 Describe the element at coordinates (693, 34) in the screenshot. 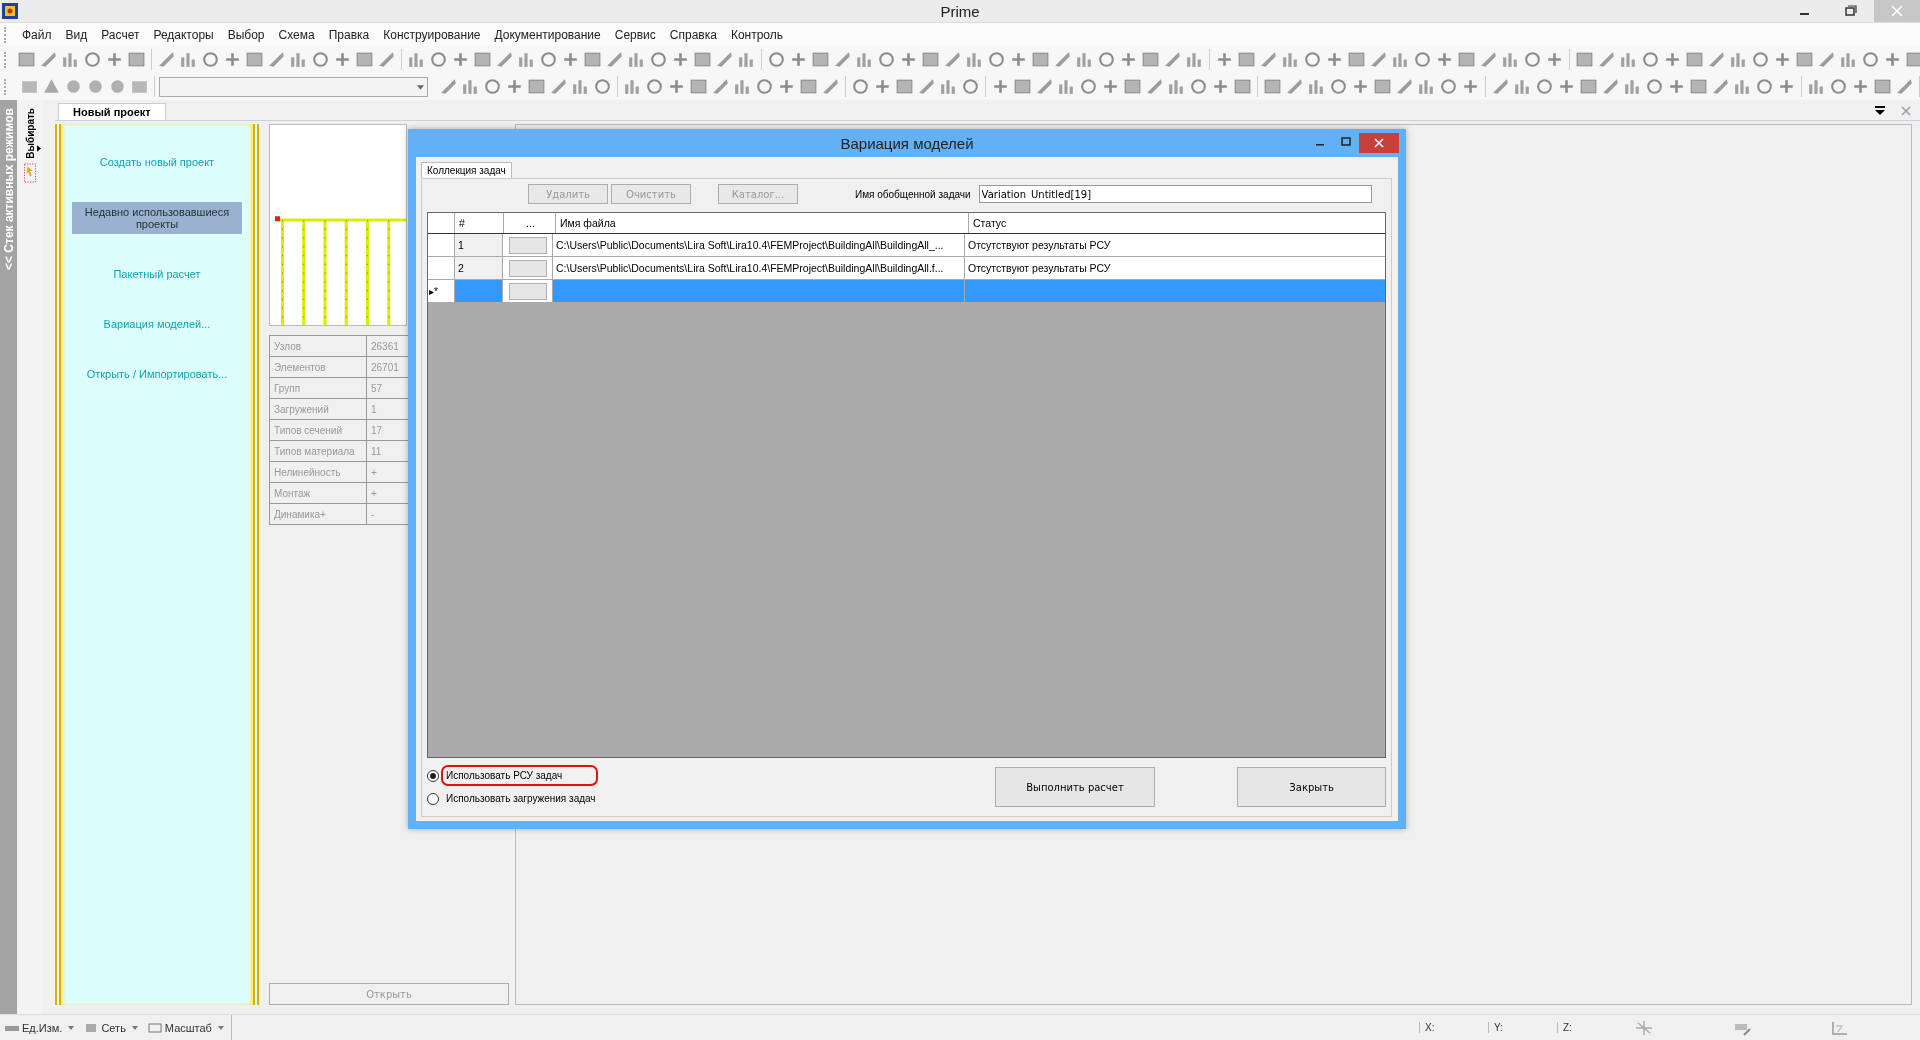

I see `menu-item: Справка` at that location.